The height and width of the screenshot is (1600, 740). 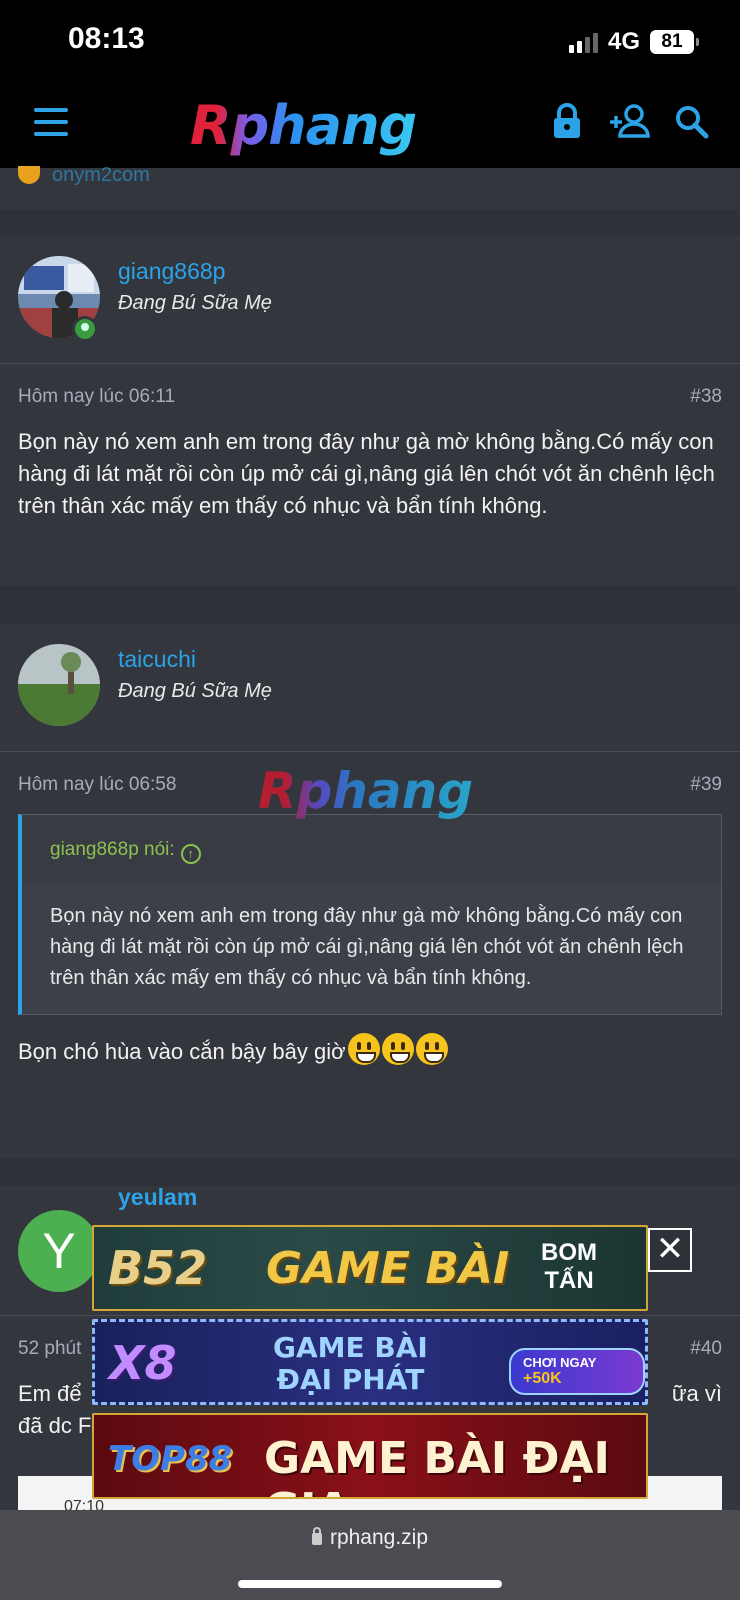 I want to click on username: taicuchi, so click(x=157, y=659).